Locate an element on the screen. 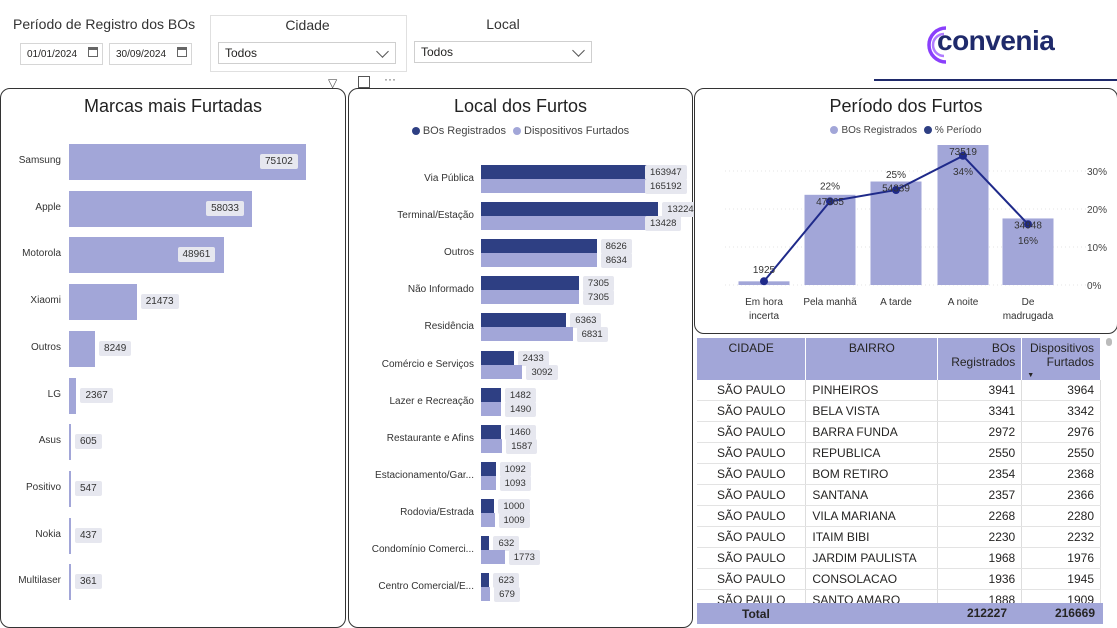  cell-bos: 2972 is located at coordinates (980, 432).